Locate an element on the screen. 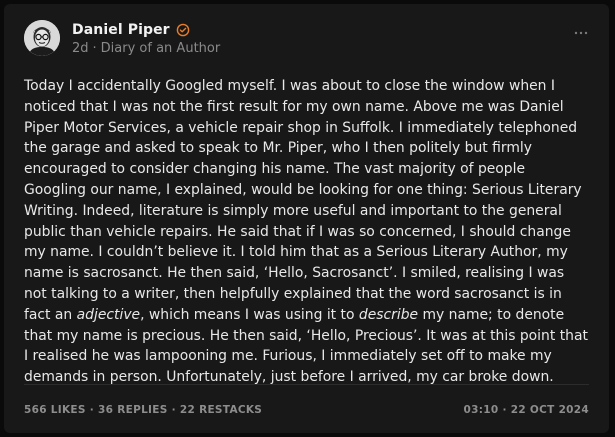  avatar is located at coordinates (42, 38).